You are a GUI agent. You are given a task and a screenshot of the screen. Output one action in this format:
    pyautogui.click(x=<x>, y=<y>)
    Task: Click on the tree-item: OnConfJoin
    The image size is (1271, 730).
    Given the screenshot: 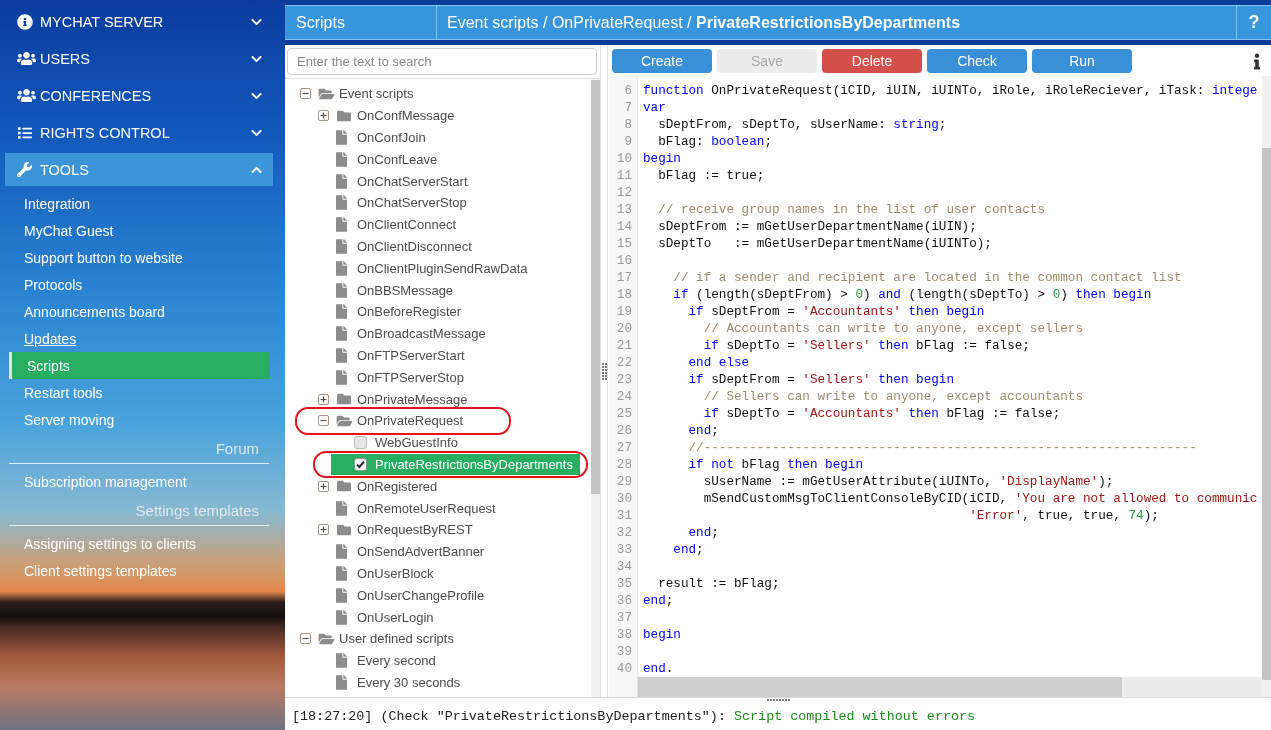 What is the action you would take?
    pyautogui.click(x=371, y=137)
    